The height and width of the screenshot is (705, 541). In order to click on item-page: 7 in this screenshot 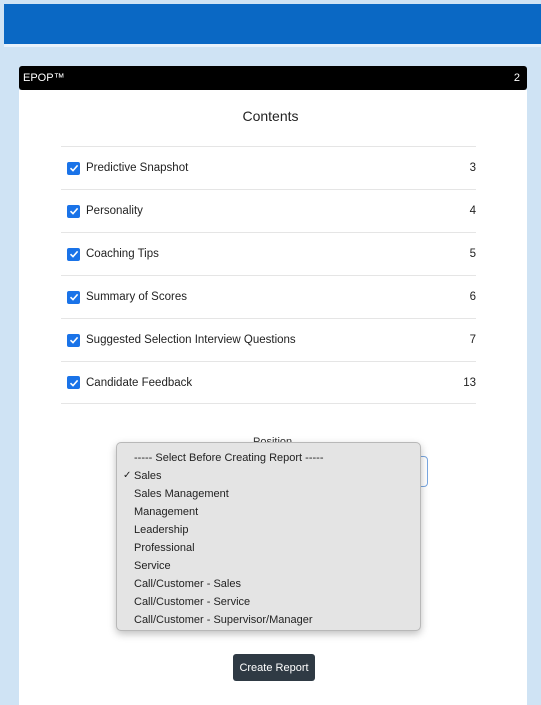, I will do `click(472, 340)`.